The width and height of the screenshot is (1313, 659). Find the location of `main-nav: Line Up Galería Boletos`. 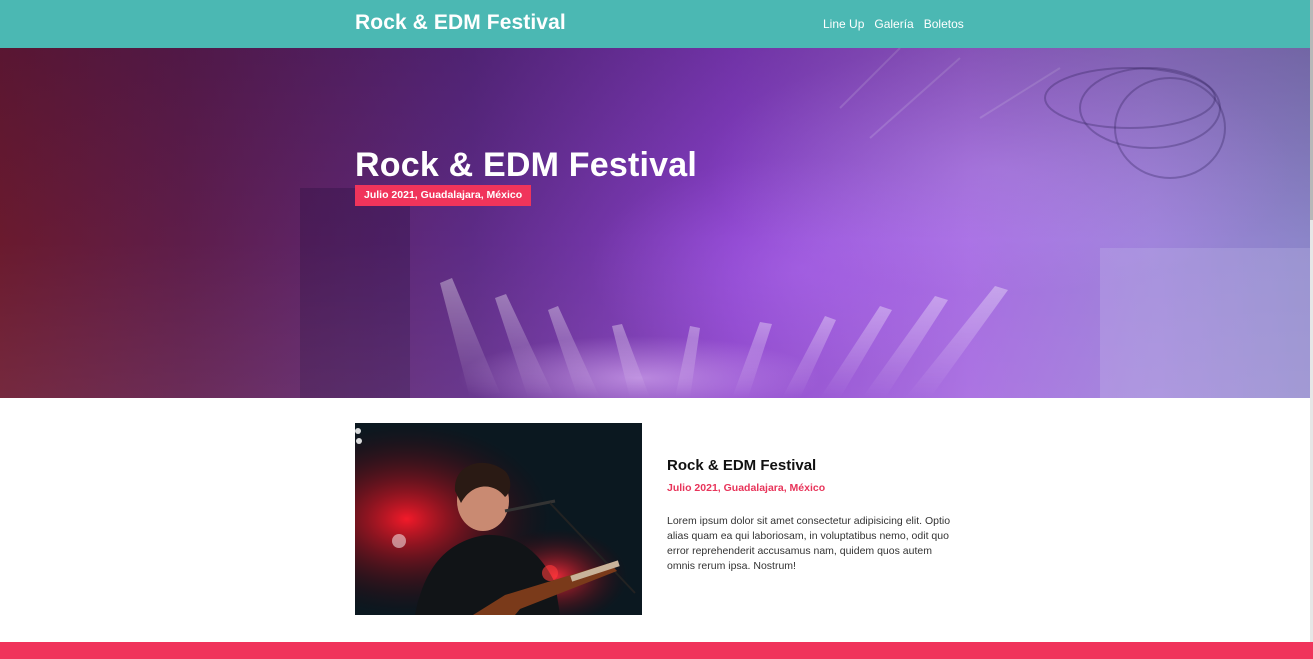

main-nav: Line Up Galería Boletos is located at coordinates (893, 24).